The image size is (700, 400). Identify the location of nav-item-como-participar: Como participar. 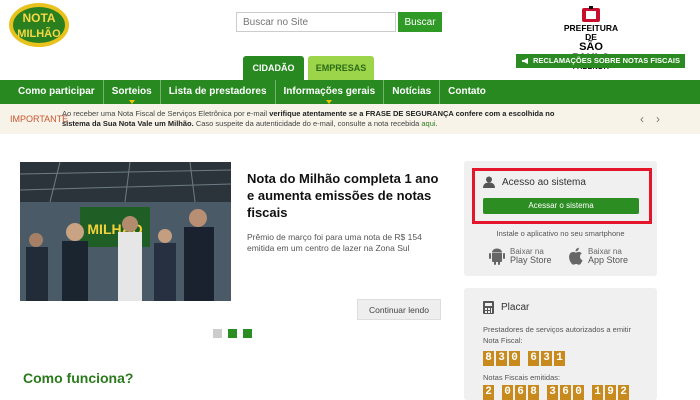
(57, 92).